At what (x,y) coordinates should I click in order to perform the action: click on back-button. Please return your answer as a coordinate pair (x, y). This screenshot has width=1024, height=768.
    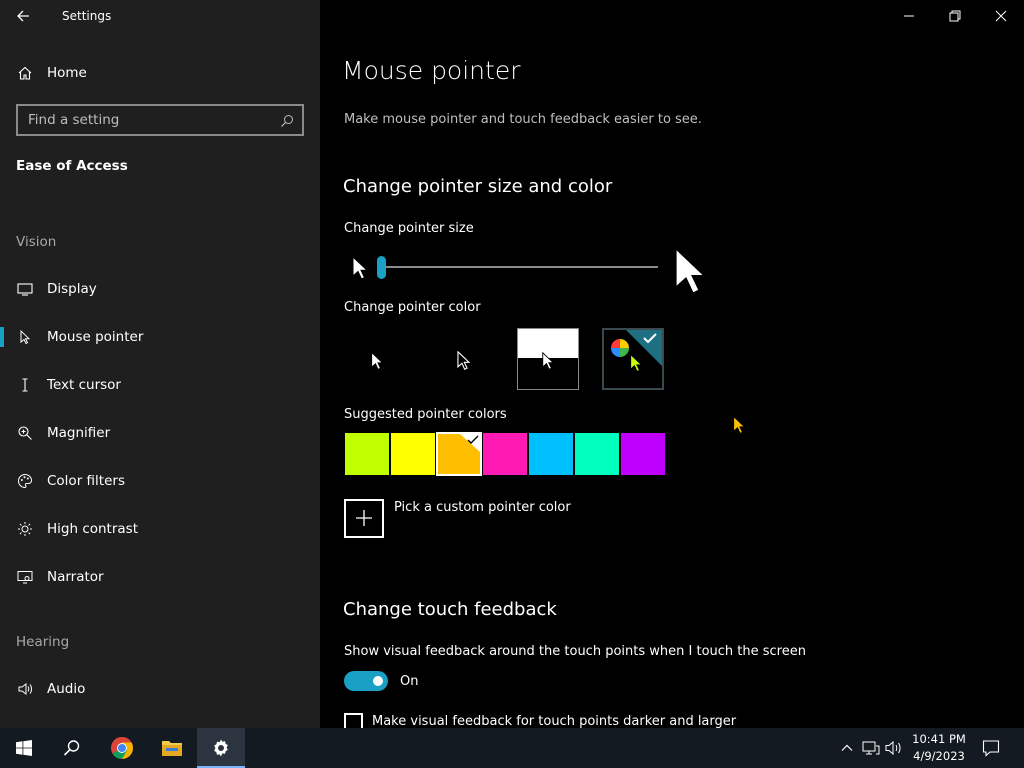
    Looking at the image, I should click on (24, 16).